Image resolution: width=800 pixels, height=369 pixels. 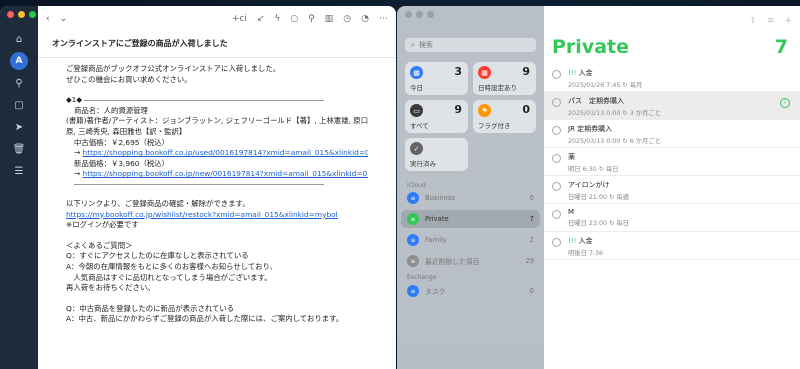 I want to click on exchange-section-header: Exchange, so click(x=422, y=277).